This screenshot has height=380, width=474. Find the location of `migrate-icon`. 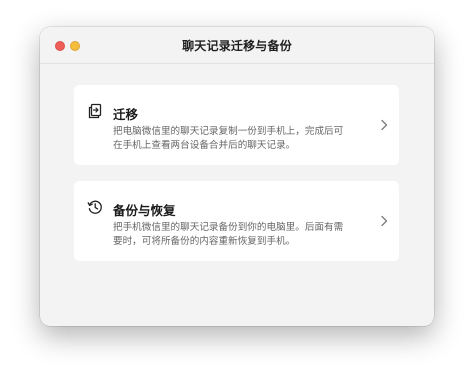

migrate-icon is located at coordinates (95, 111).